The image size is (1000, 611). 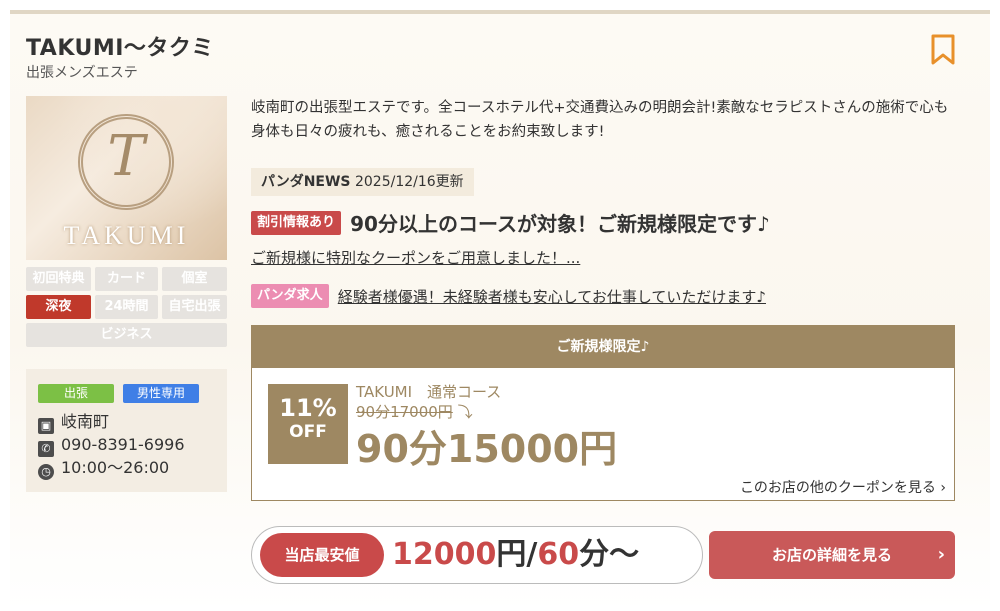 I want to click on lowest-price-yen: 円/, so click(x=517, y=554).